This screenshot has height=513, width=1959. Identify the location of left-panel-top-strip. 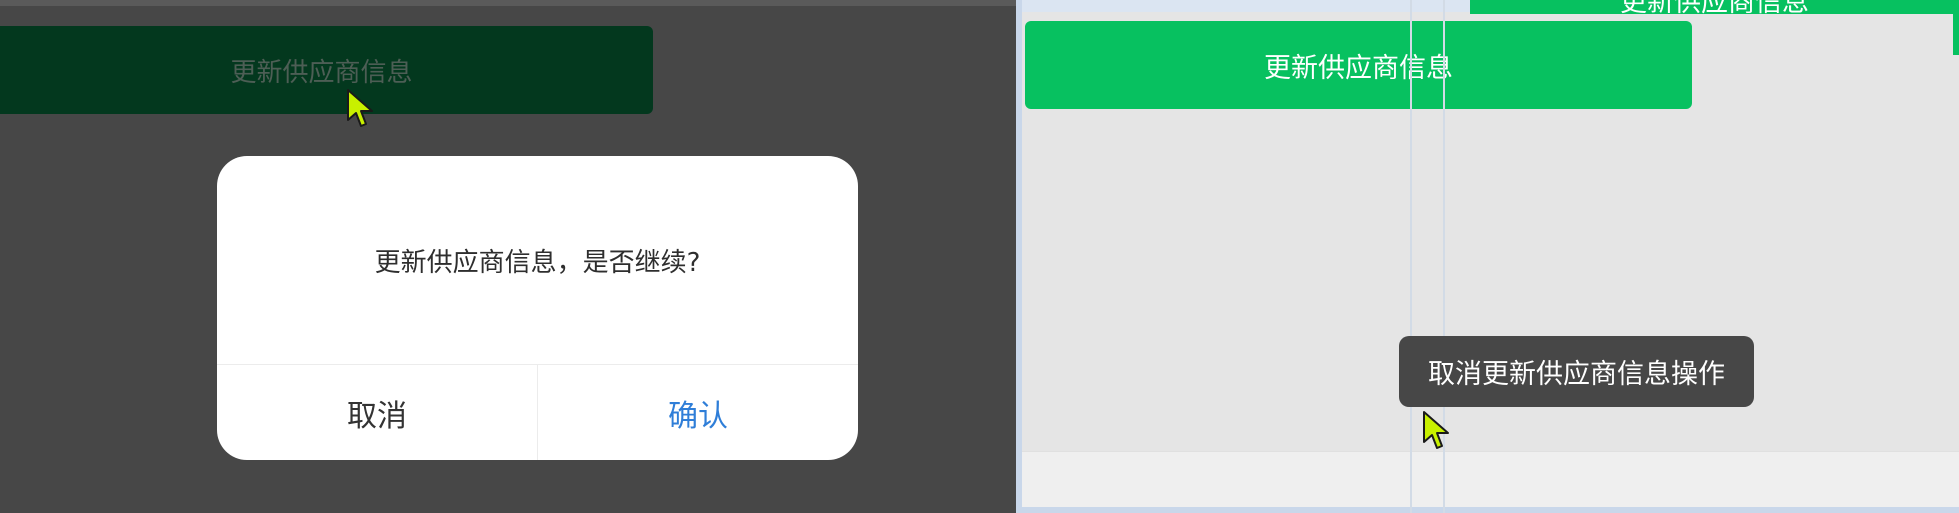
(508, 3).